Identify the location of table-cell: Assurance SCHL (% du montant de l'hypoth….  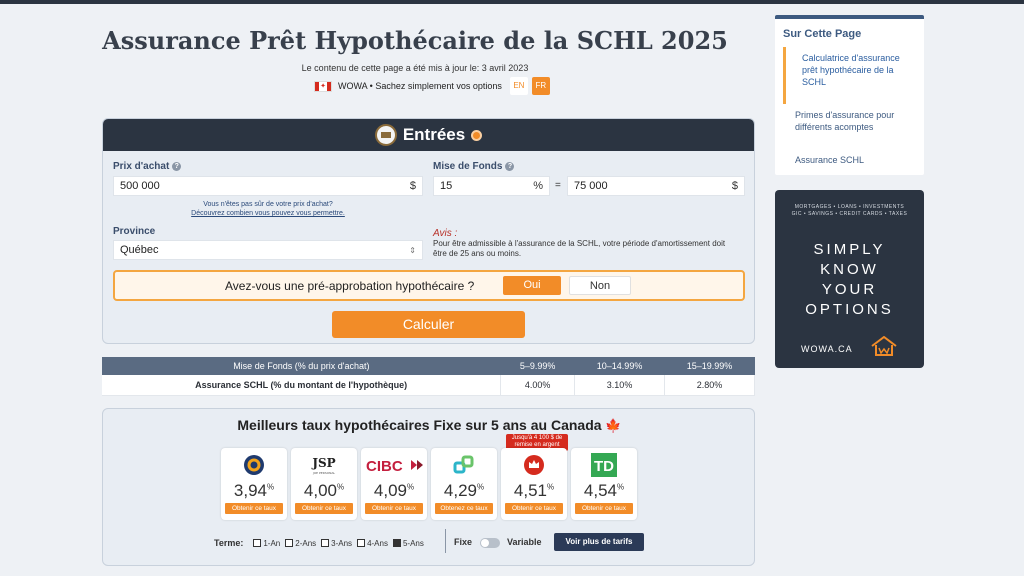
(302, 385).